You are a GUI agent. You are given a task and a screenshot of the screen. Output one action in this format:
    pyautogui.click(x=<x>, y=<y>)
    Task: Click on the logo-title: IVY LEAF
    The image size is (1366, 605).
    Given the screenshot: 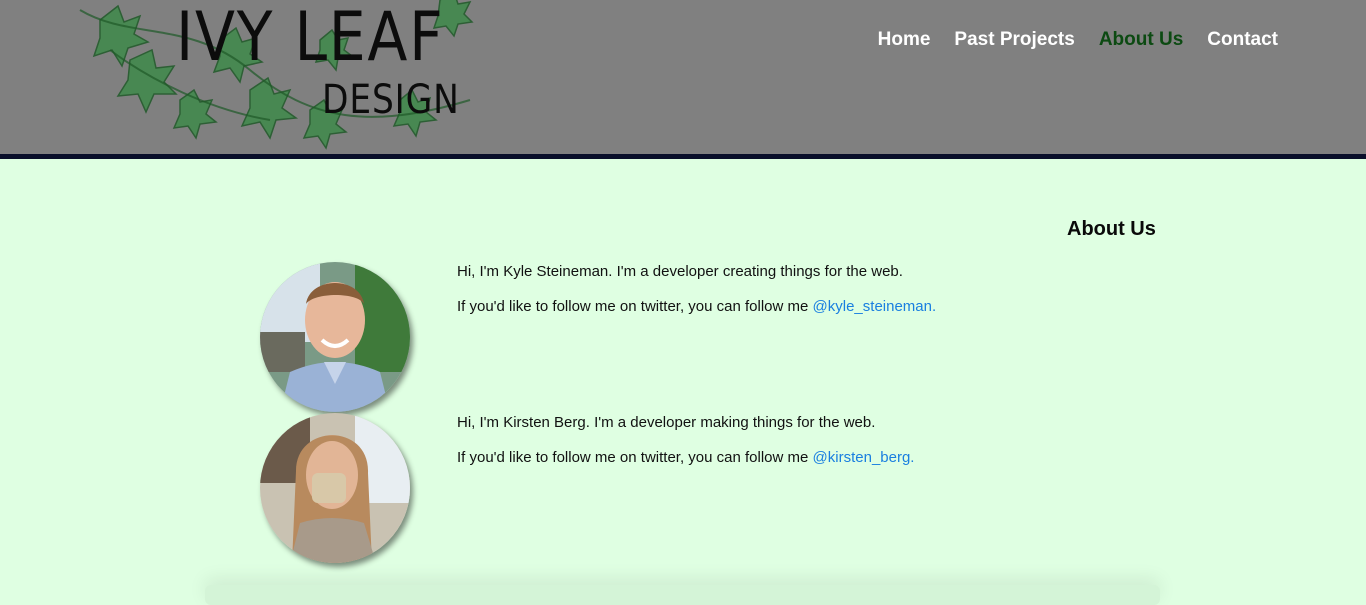 What is the action you would take?
    pyautogui.click(x=310, y=38)
    